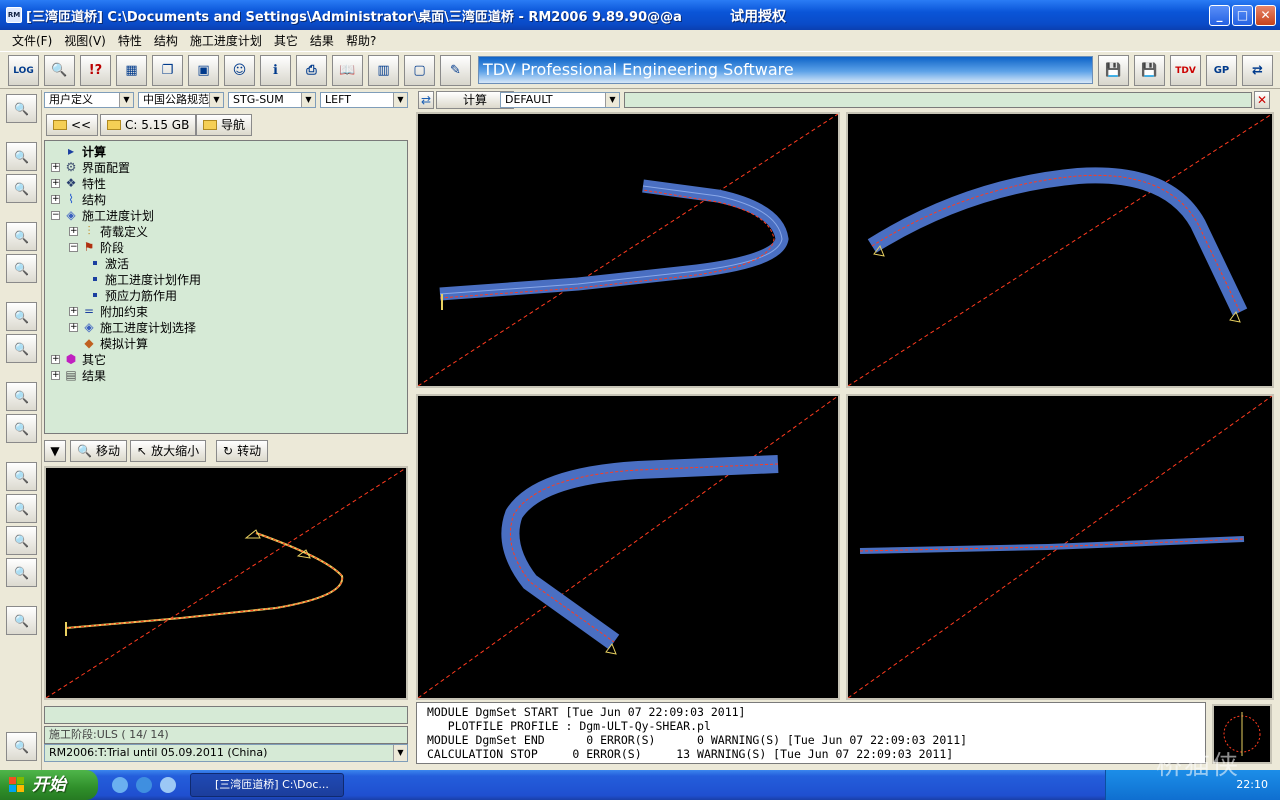 Image resolution: width=1280 pixels, height=800 pixels. What do you see at coordinates (168, 451) in the screenshot?
I see `zoom-button: ↖ 放大缩小` at bounding box center [168, 451].